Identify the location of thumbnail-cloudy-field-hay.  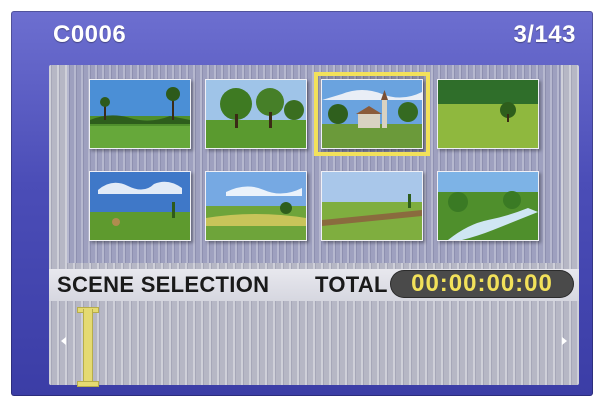
(140, 206).